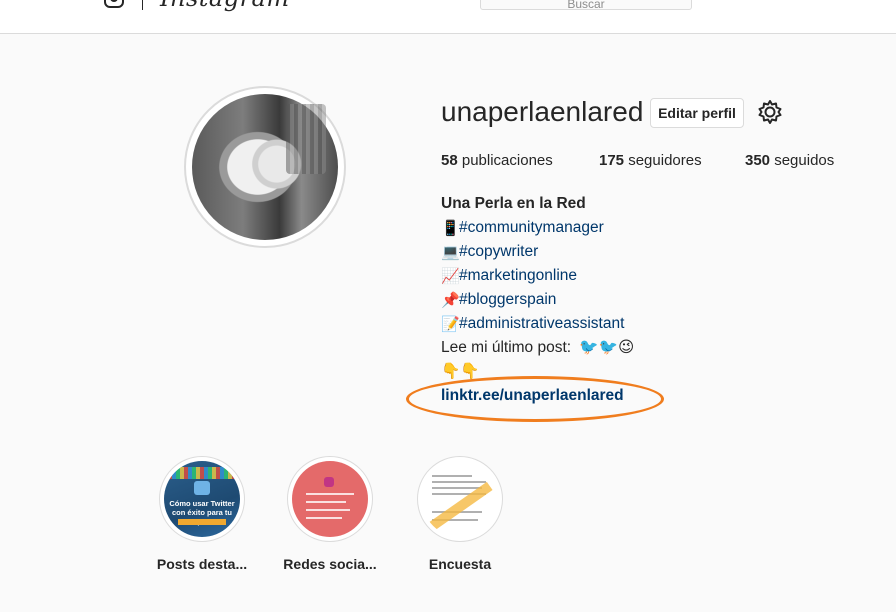 This screenshot has height=612, width=896. Describe the element at coordinates (506, 347) in the screenshot. I see `bio-post-text: Lee mi último post:` at that location.